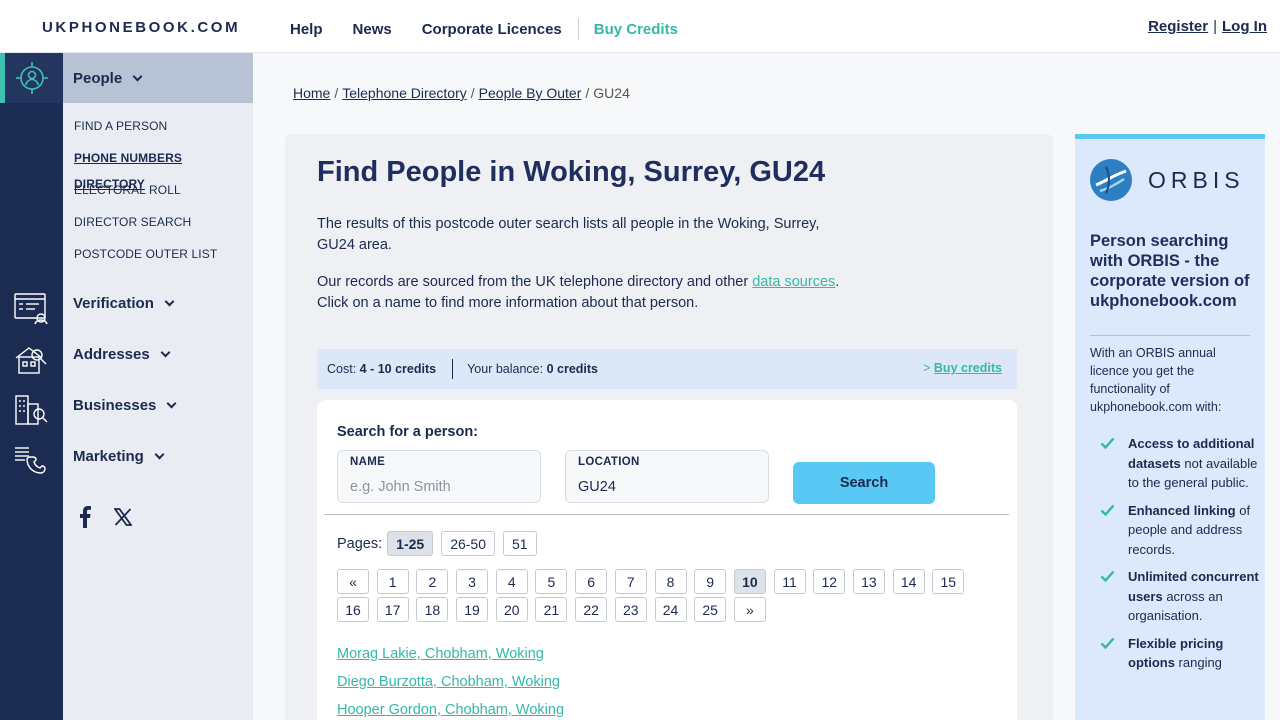  Describe the element at coordinates (710, 581) in the screenshot. I see `page-button: 9` at that location.